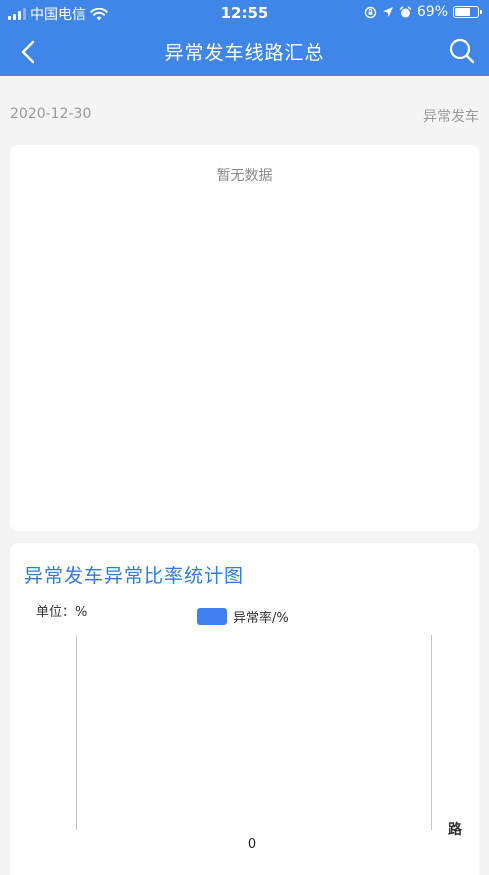 The width and height of the screenshot is (489, 875). Describe the element at coordinates (451, 116) in the screenshot. I see `type-selector: 异常发车` at that location.